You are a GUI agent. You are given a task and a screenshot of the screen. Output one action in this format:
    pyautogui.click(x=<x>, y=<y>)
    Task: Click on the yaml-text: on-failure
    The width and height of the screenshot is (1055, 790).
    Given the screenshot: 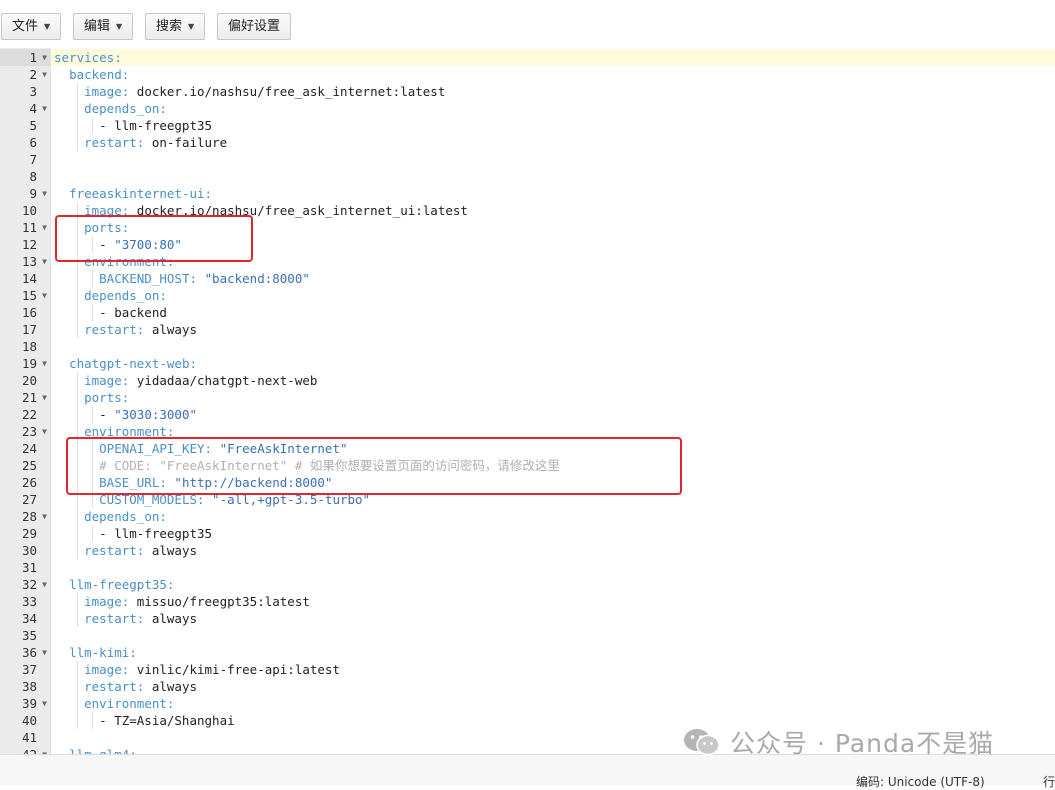 What is the action you would take?
    pyautogui.click(x=186, y=142)
    